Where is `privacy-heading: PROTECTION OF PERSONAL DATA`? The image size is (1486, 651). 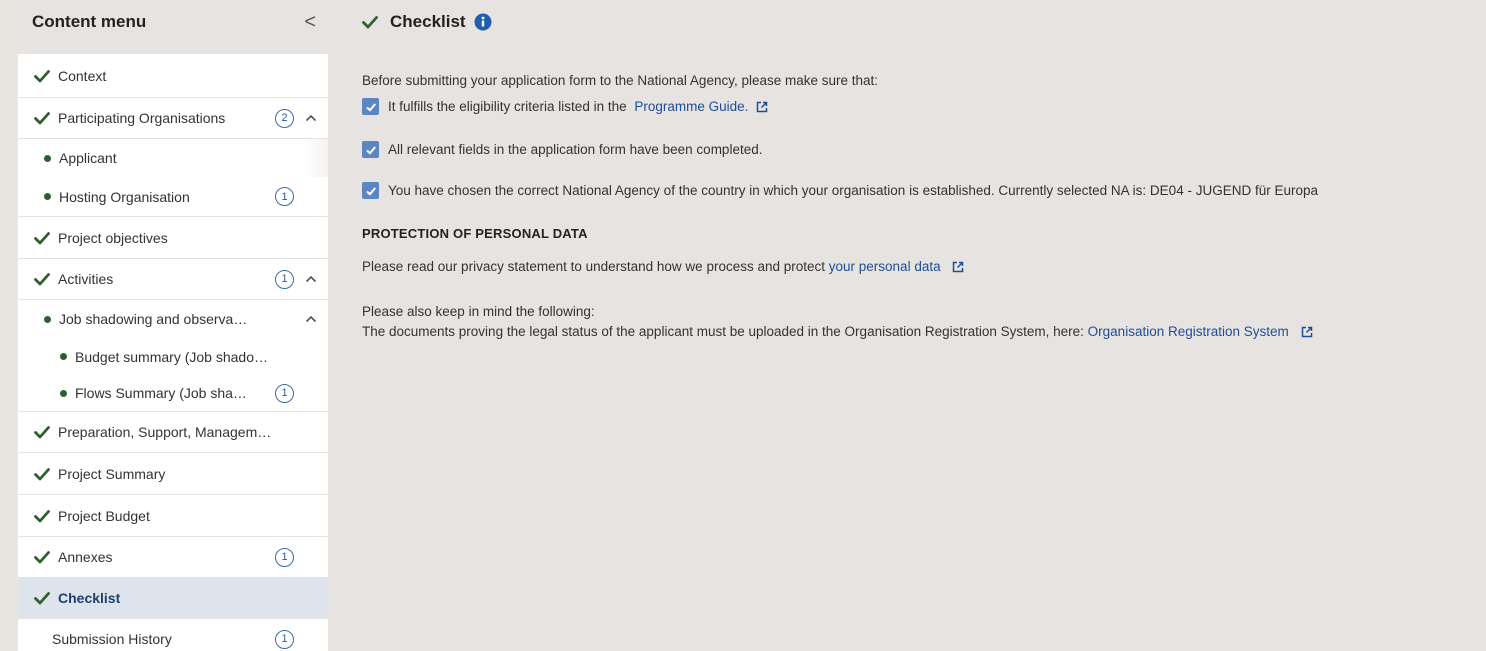 privacy-heading: PROTECTION OF PERSONAL DATA is located at coordinates (475, 233).